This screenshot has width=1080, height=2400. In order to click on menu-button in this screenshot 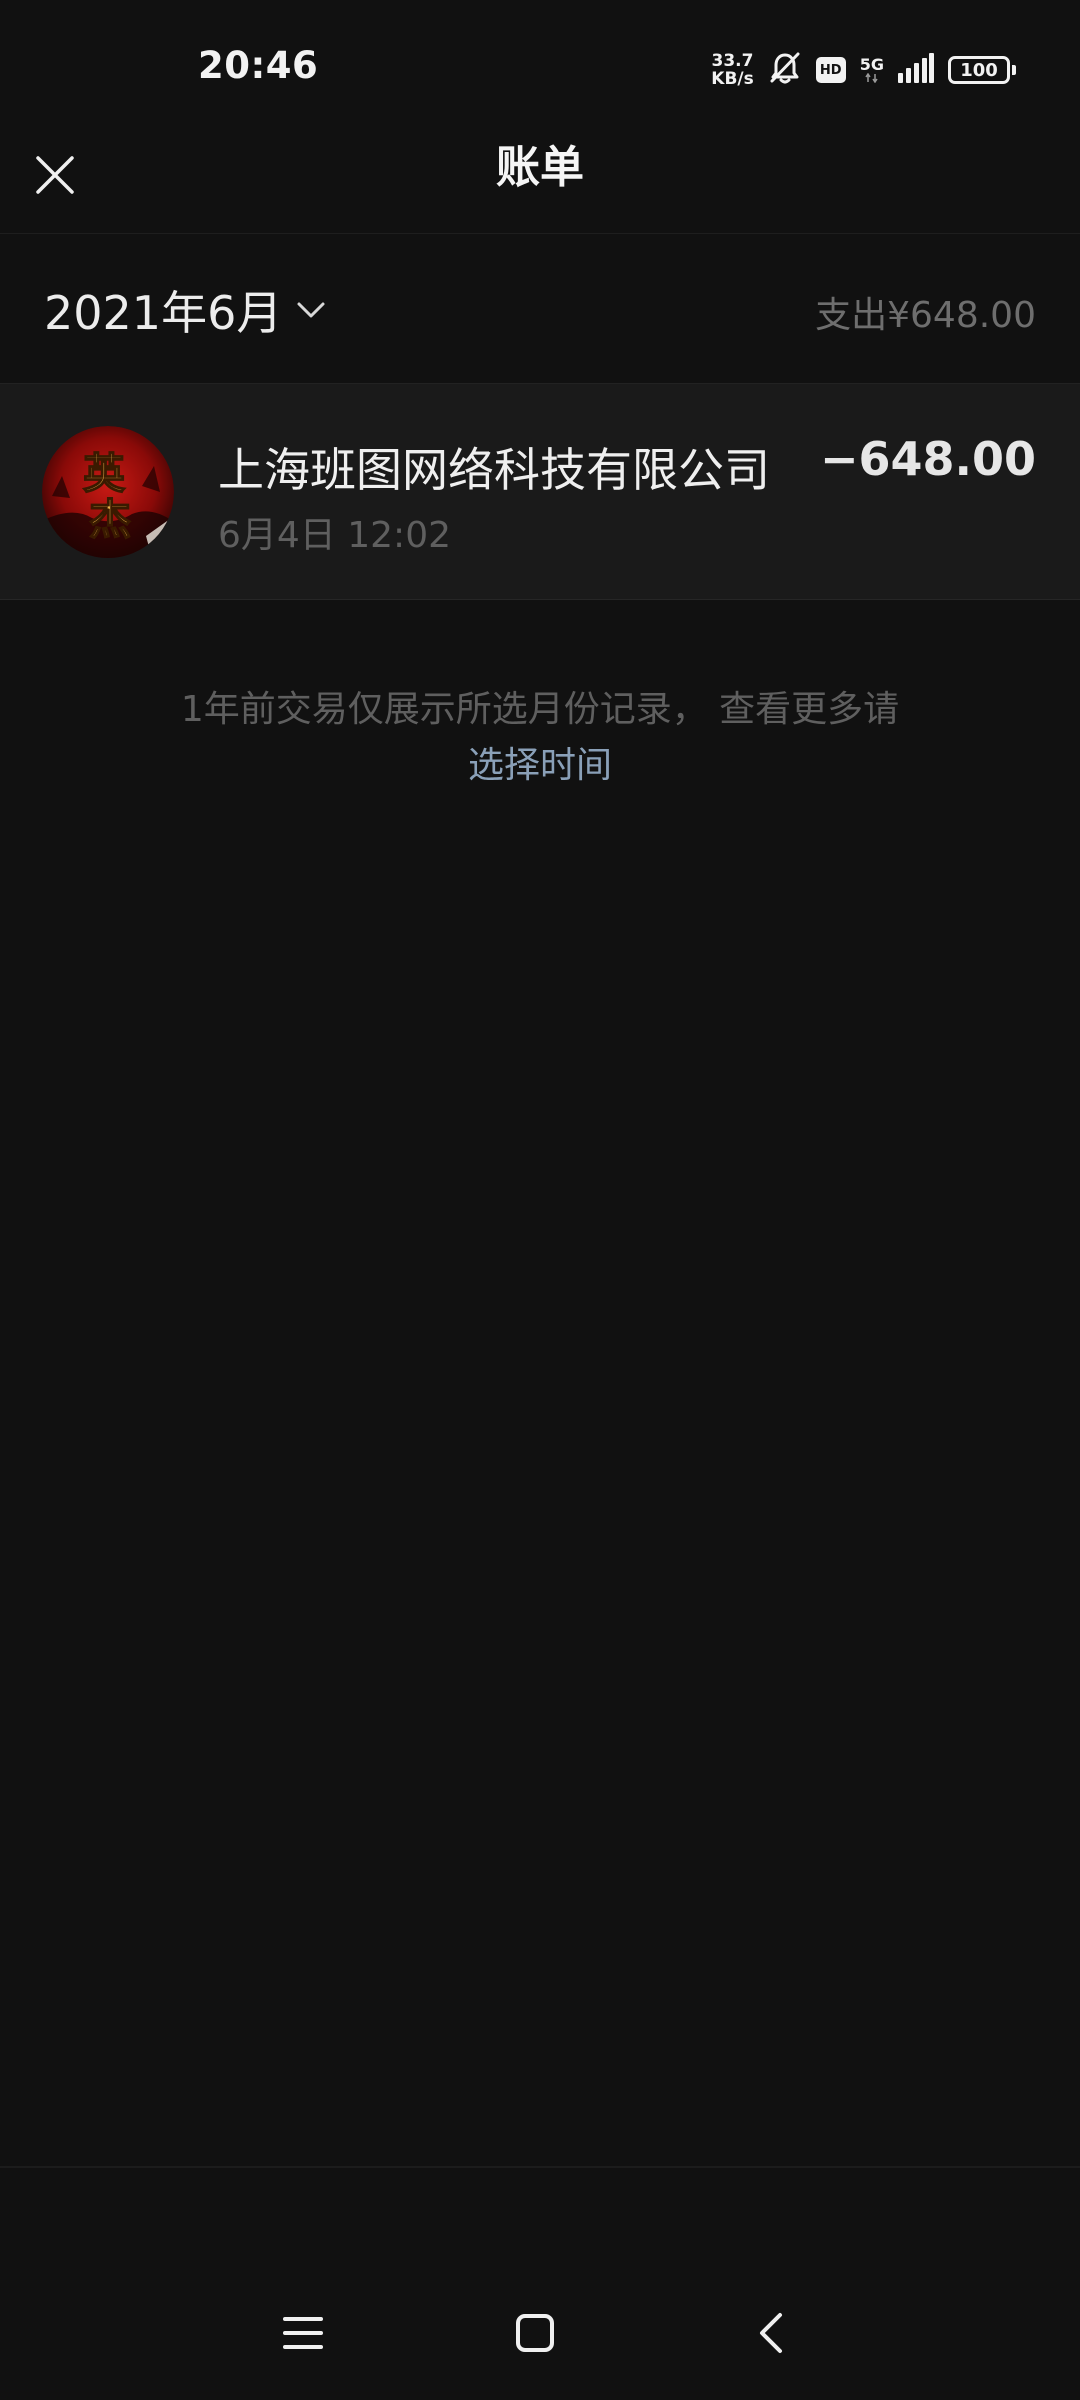, I will do `click(303, 2333)`.